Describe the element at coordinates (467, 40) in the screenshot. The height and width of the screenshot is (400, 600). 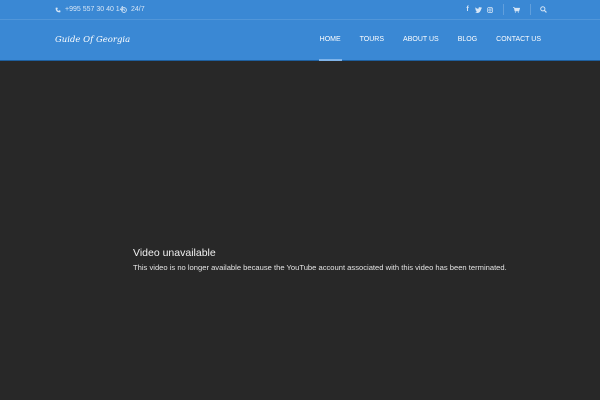
I see `nav-blog: BLOG` at that location.